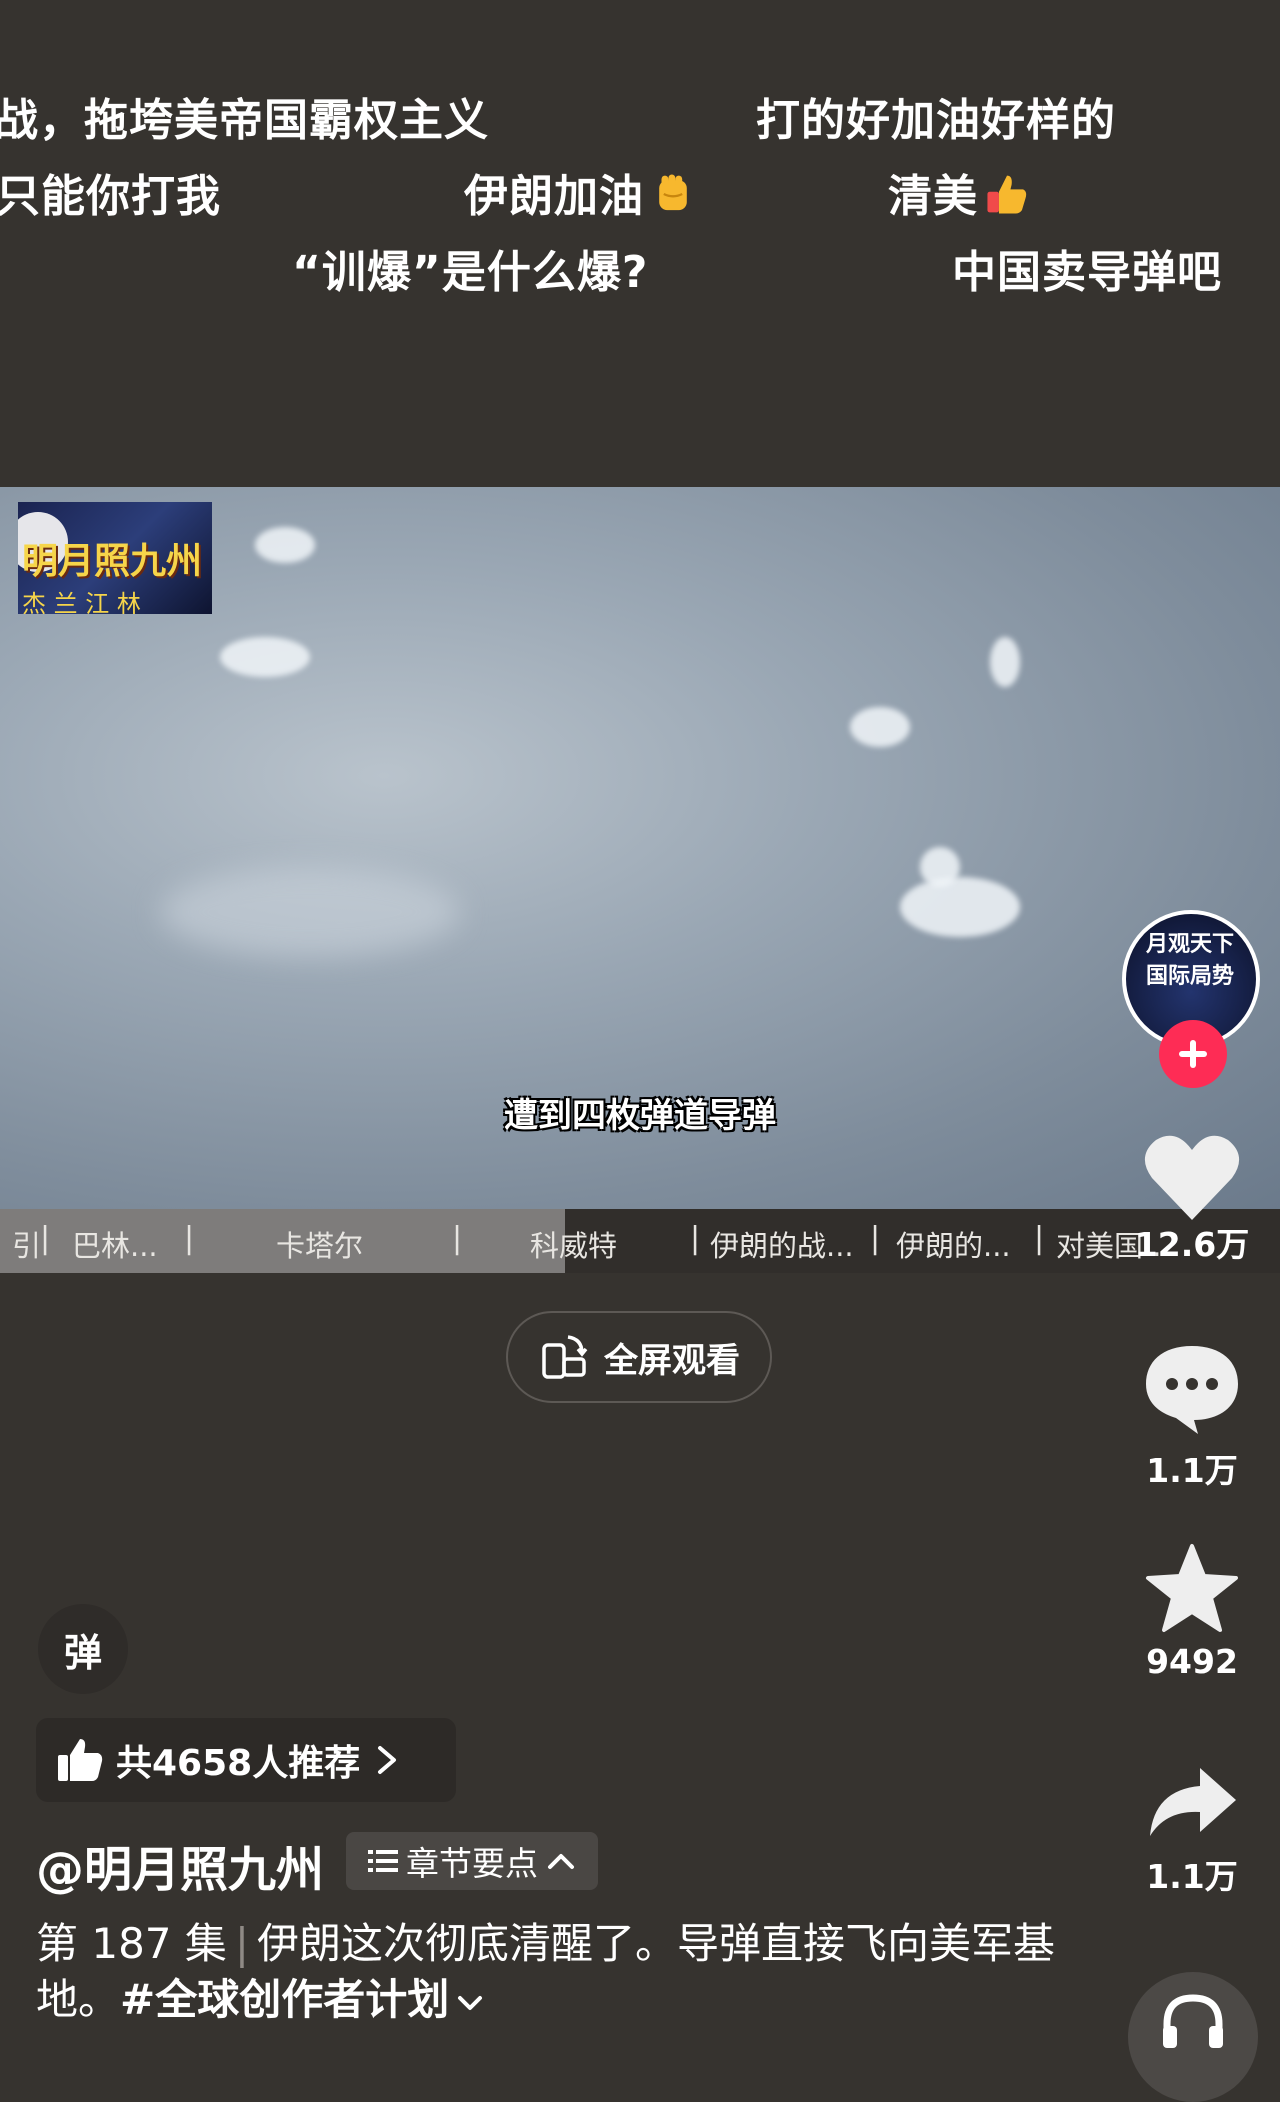  Describe the element at coordinates (244, 120) in the screenshot. I see `danmaku-comment: 战，拖垮美帝国霸权主义` at that location.